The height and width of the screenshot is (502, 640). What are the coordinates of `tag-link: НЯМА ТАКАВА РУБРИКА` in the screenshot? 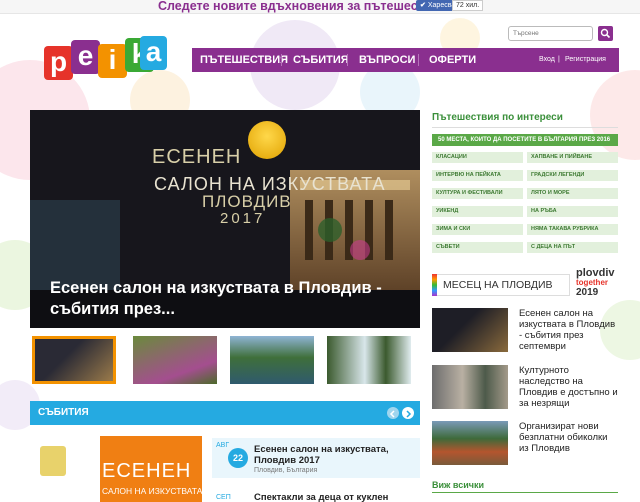 It's located at (572, 229).